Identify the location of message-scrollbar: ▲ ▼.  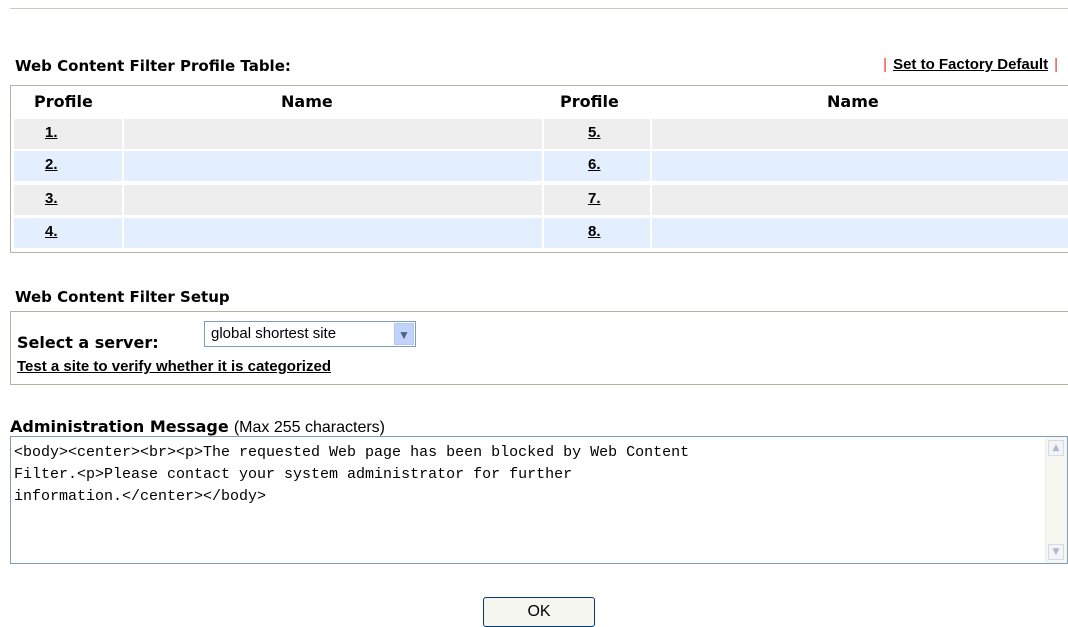
(1056, 500).